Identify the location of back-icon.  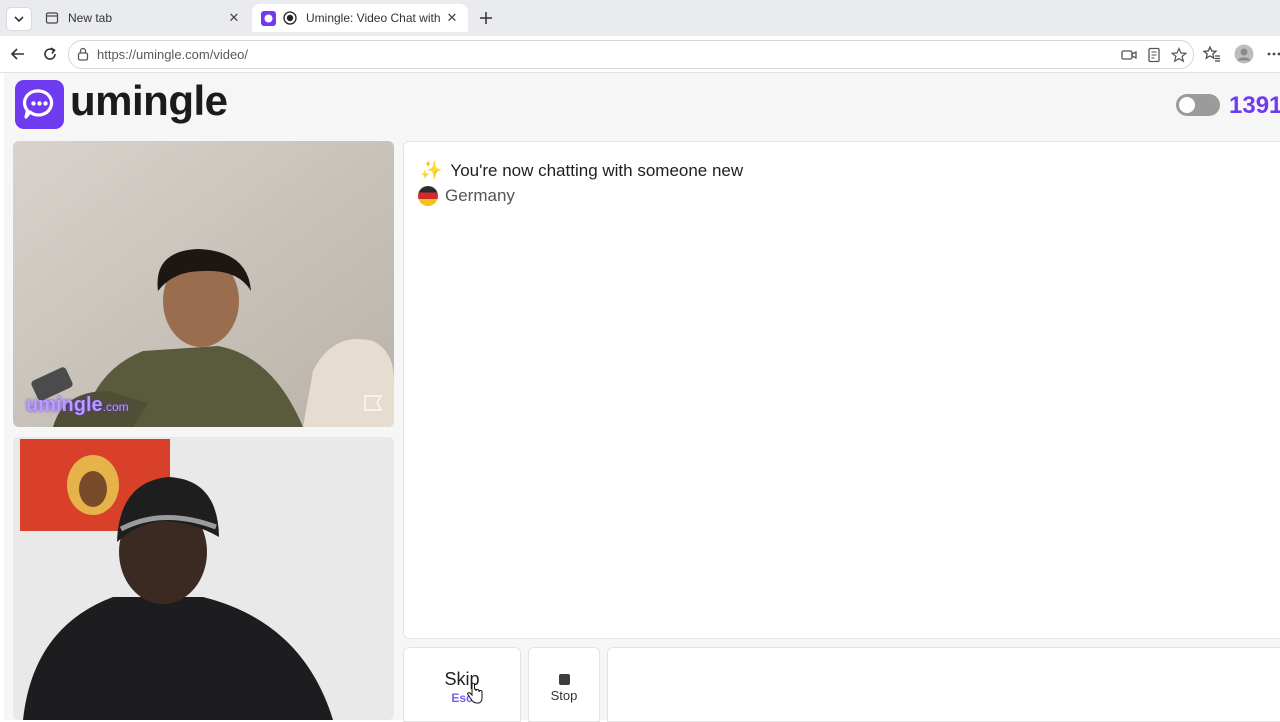
(18, 54).